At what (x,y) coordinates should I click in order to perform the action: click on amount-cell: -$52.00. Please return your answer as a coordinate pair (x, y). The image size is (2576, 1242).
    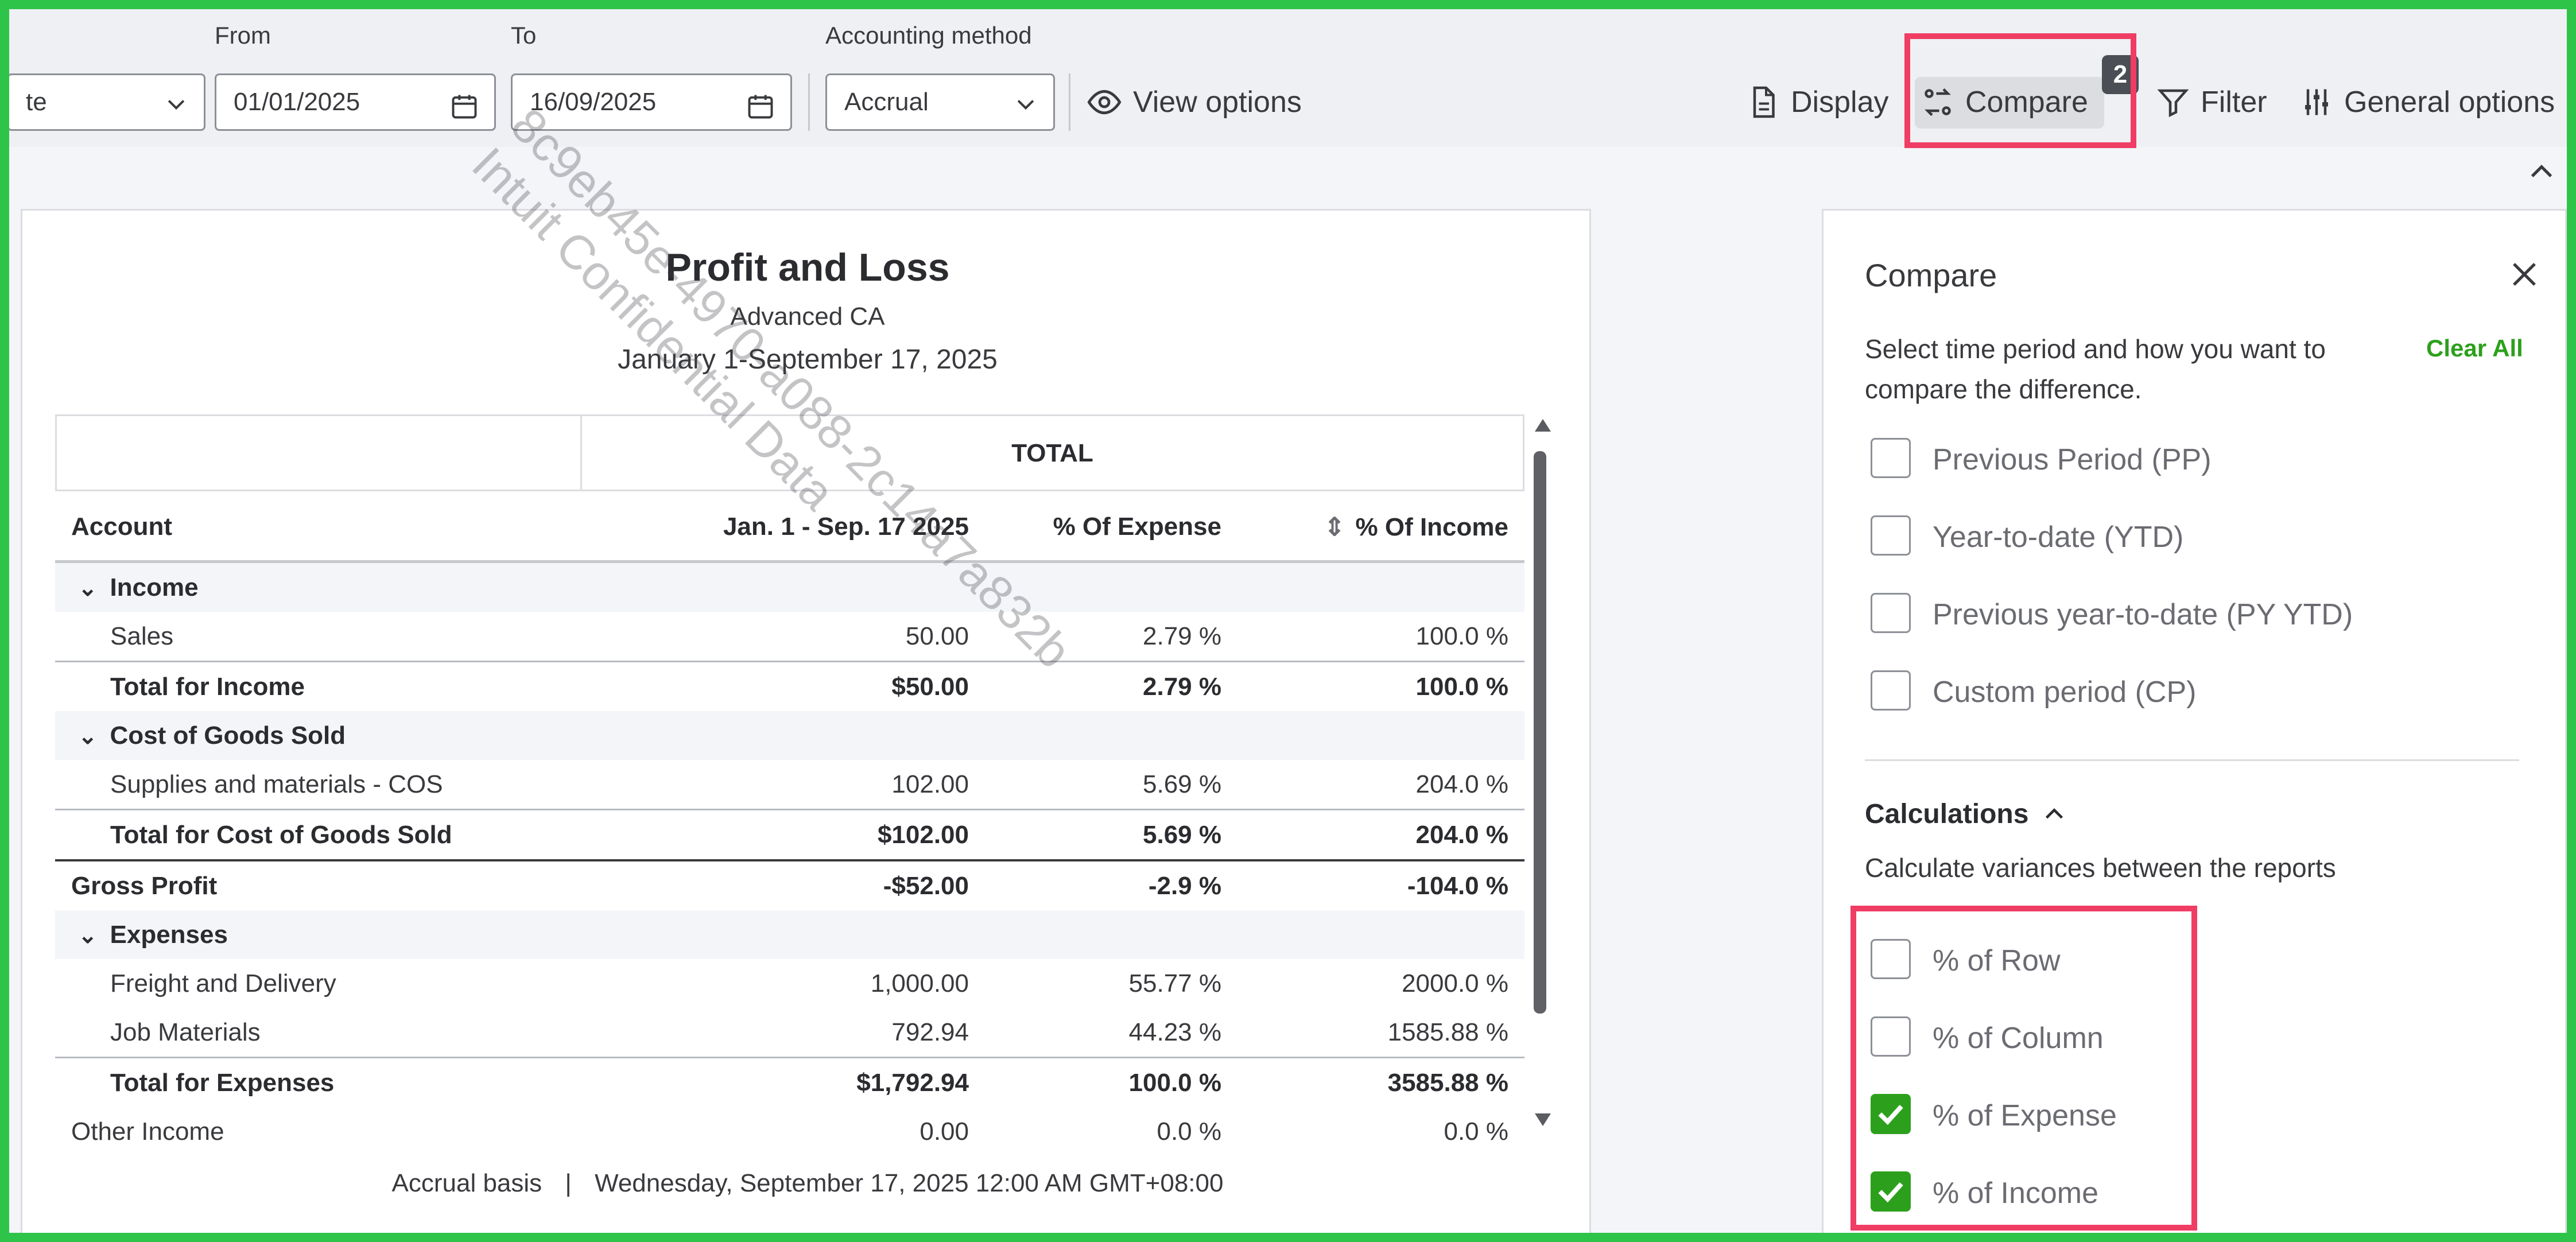
    Looking at the image, I should click on (778, 885).